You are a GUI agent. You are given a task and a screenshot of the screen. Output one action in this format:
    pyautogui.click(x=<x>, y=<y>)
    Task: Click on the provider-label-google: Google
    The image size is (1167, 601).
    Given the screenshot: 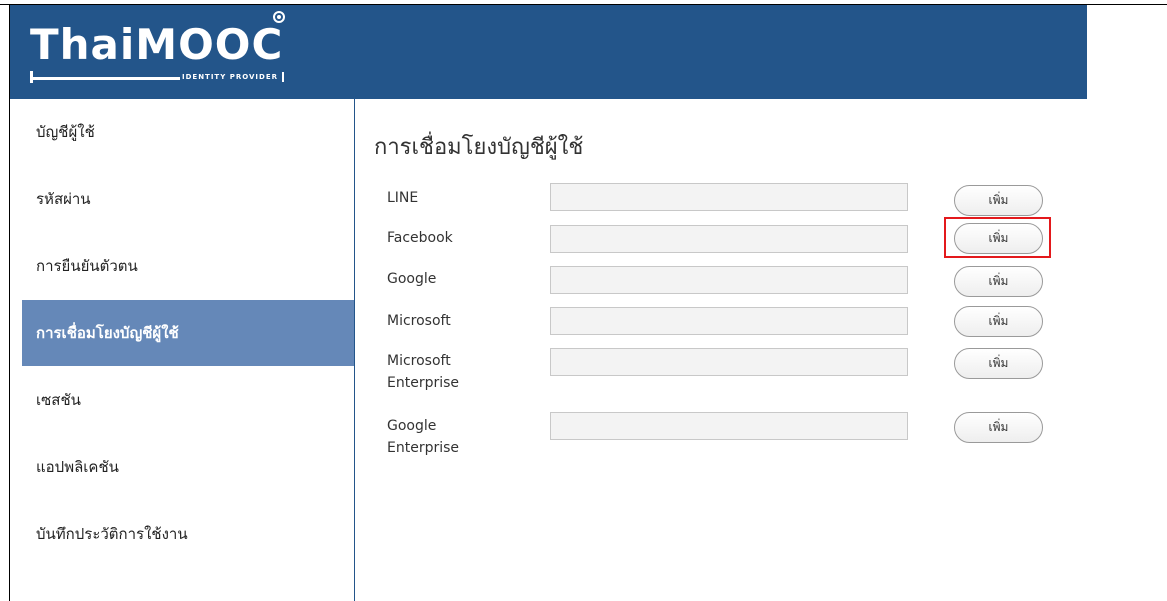 What is the action you would take?
    pyautogui.click(x=412, y=279)
    